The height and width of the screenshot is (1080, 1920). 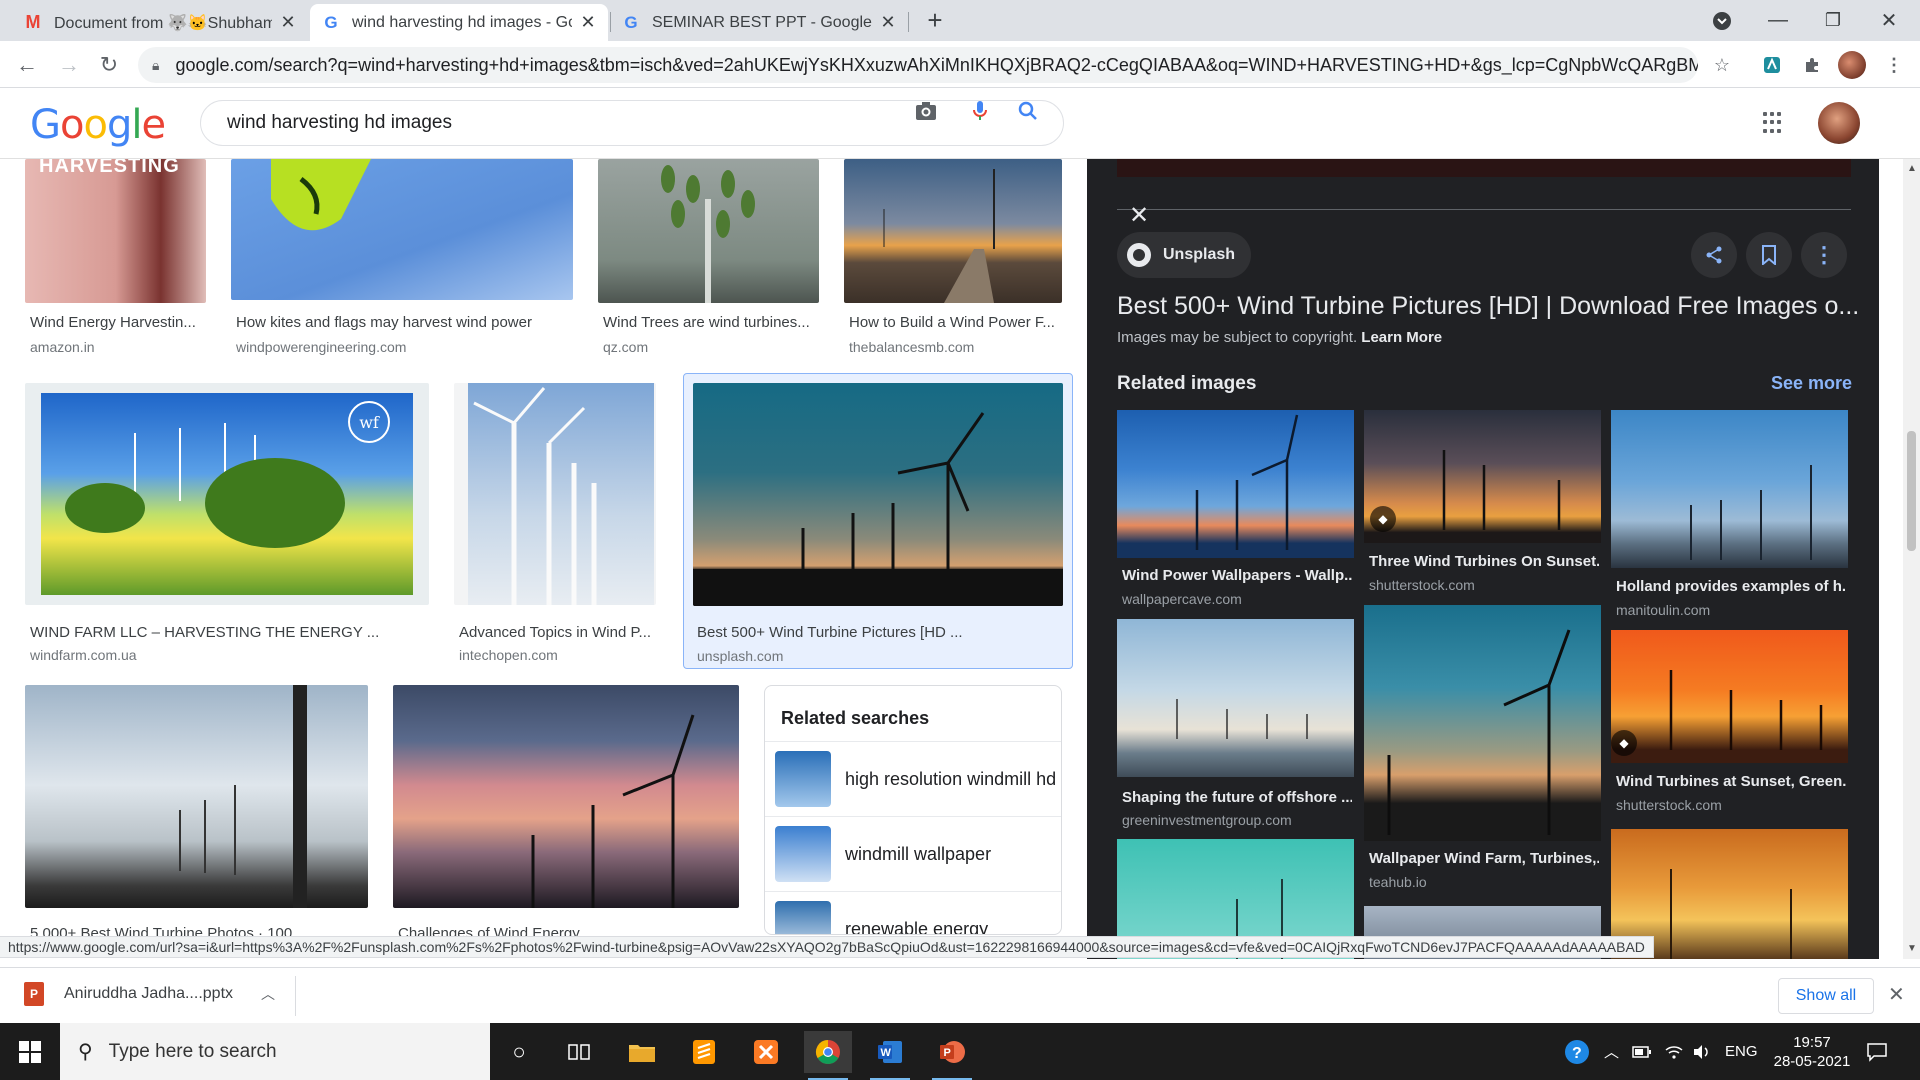 What do you see at coordinates (1702, 1051) in the screenshot?
I see `volume-icon` at bounding box center [1702, 1051].